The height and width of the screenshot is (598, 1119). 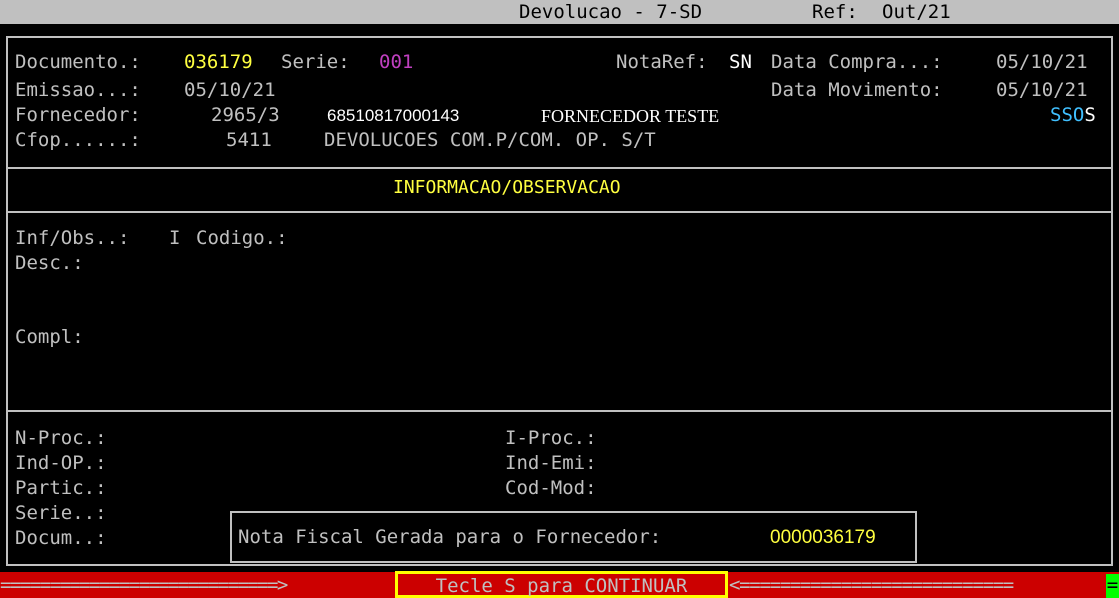 What do you see at coordinates (174, 238) in the screenshot?
I see `infobs-field: I` at bounding box center [174, 238].